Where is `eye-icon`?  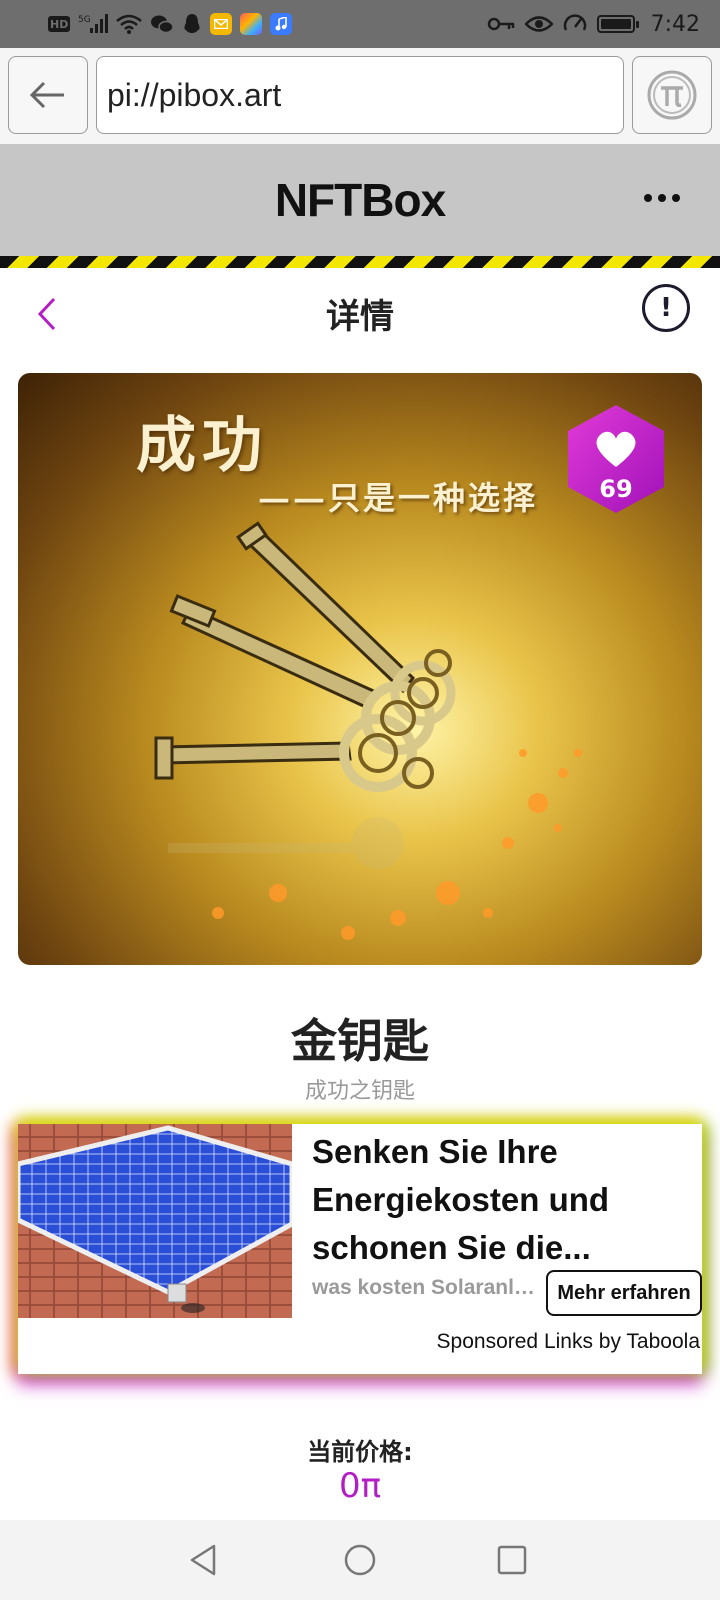 eye-icon is located at coordinates (538, 24).